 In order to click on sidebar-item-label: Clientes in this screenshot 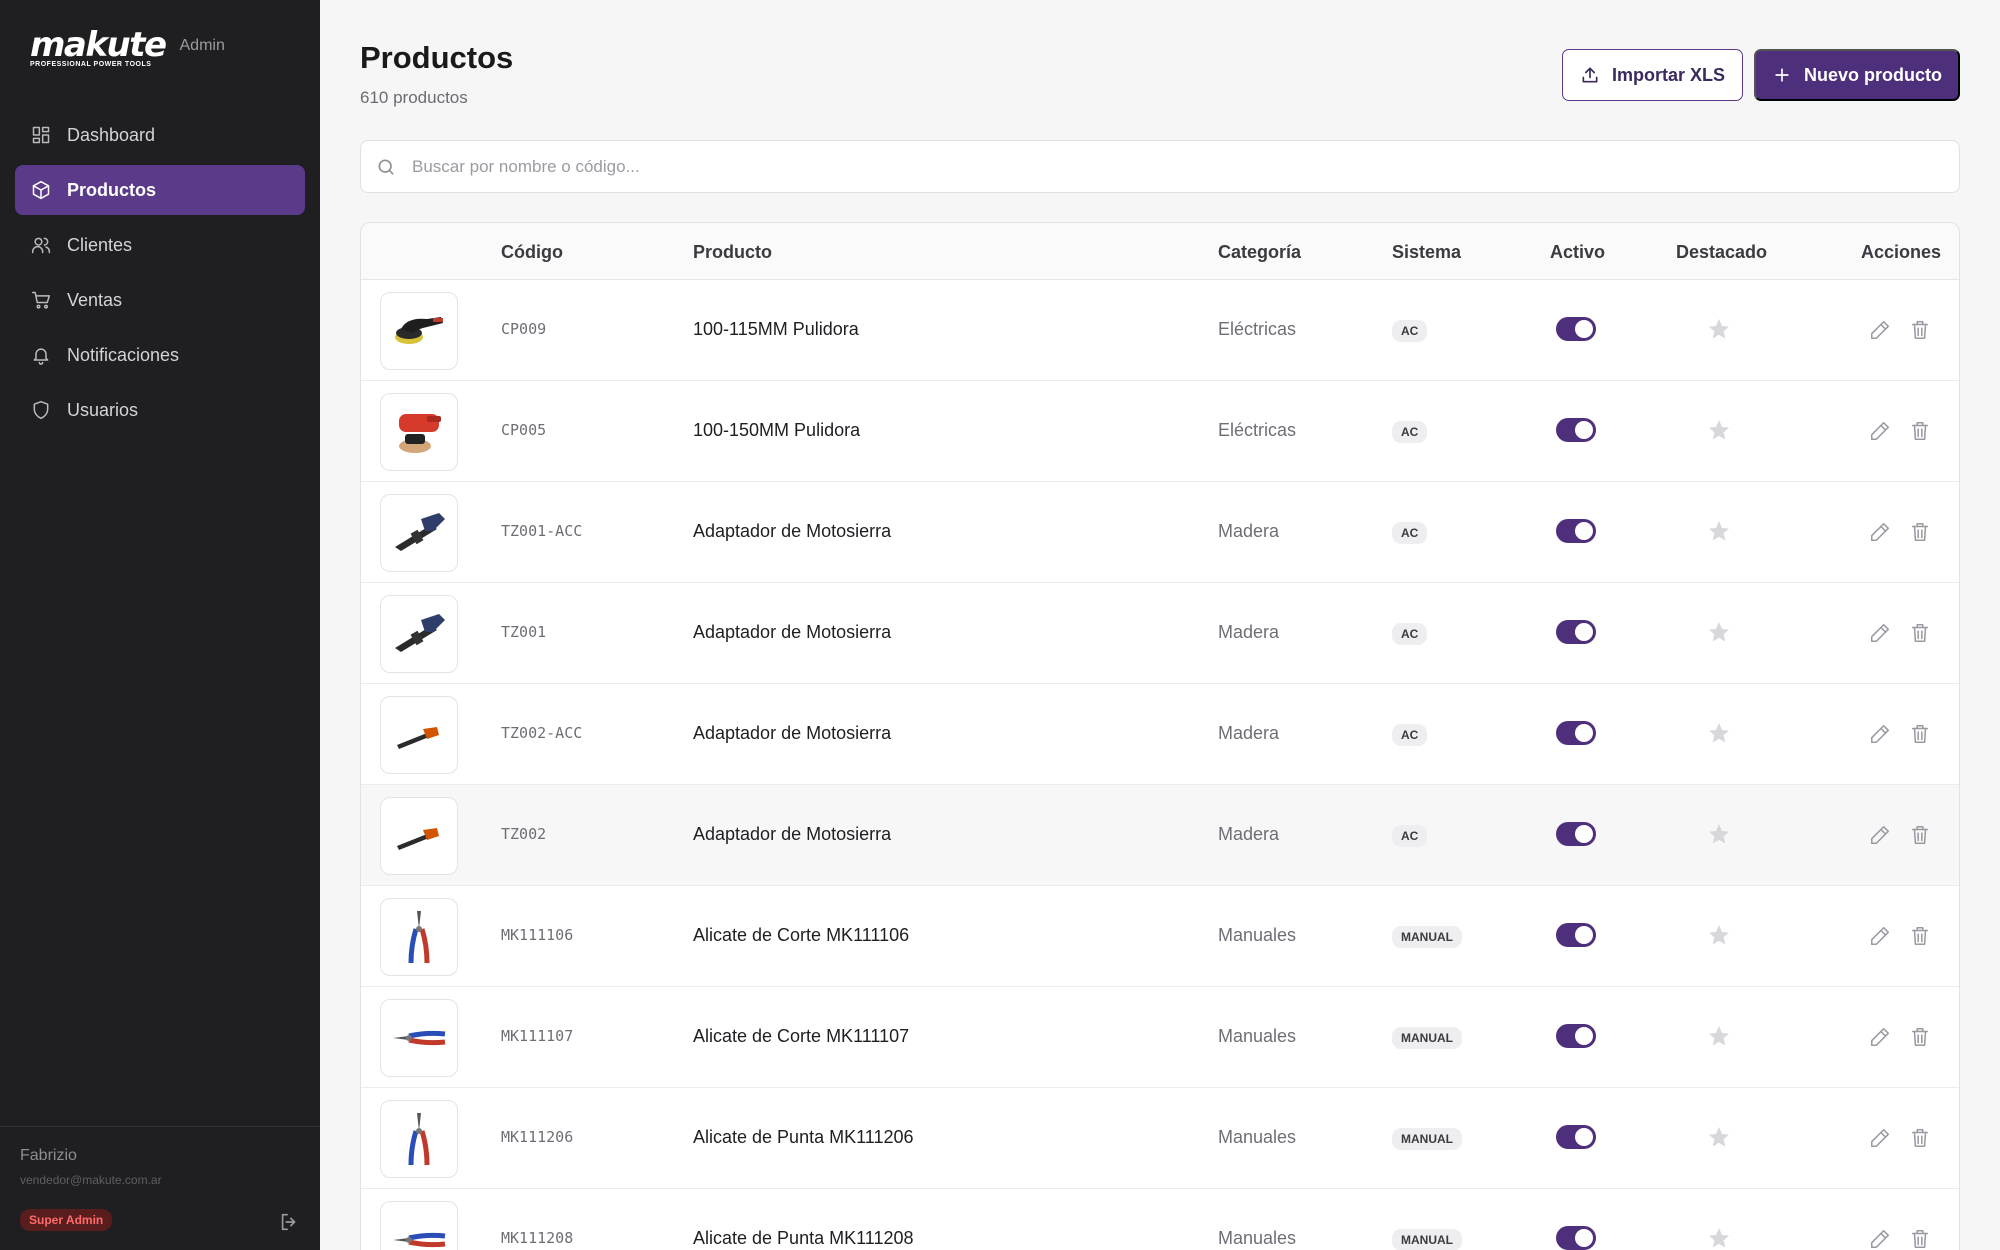, I will do `click(100, 244)`.